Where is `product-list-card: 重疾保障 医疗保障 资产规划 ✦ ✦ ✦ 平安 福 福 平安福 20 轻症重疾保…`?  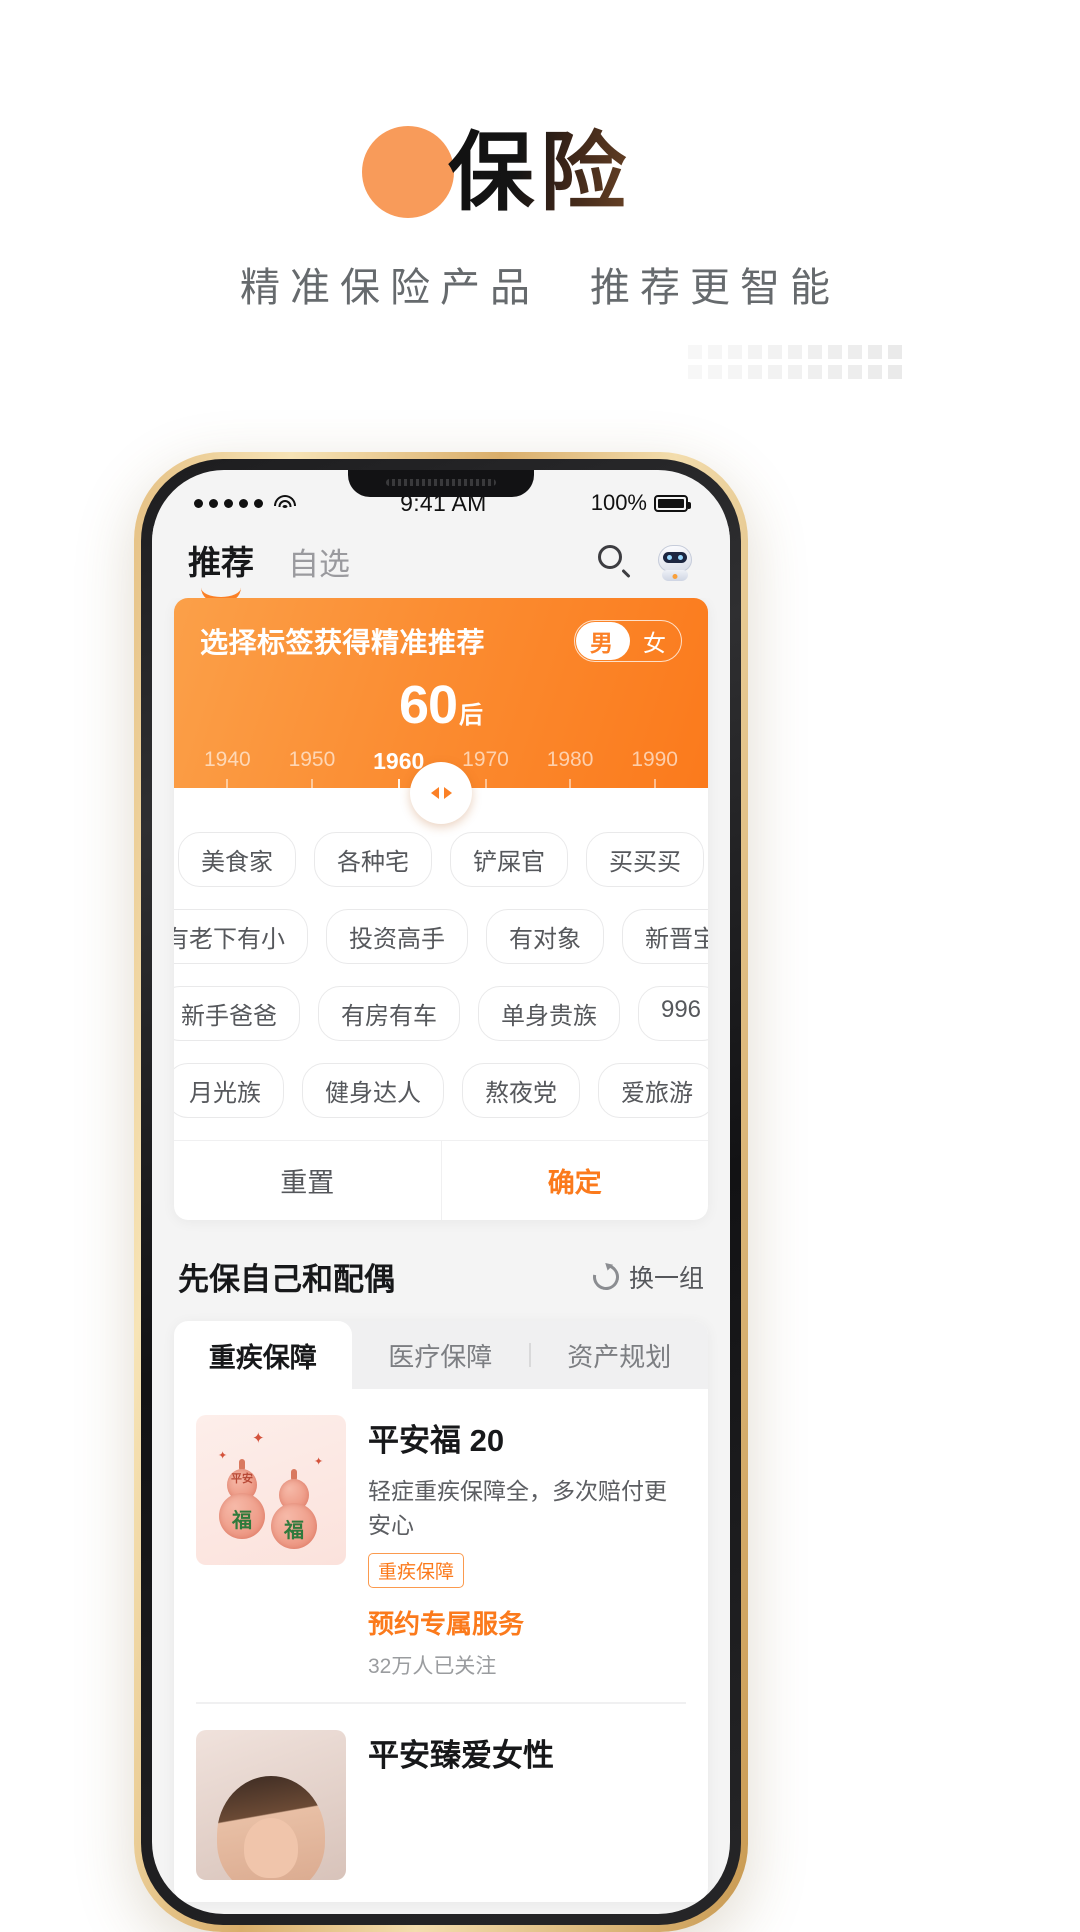
product-list-card: 重疾保障 医疗保障 资产规划 ✦ ✦ ✦ 平安 福 福 平安福 20 轻症重疾保… is located at coordinates (441, 1611).